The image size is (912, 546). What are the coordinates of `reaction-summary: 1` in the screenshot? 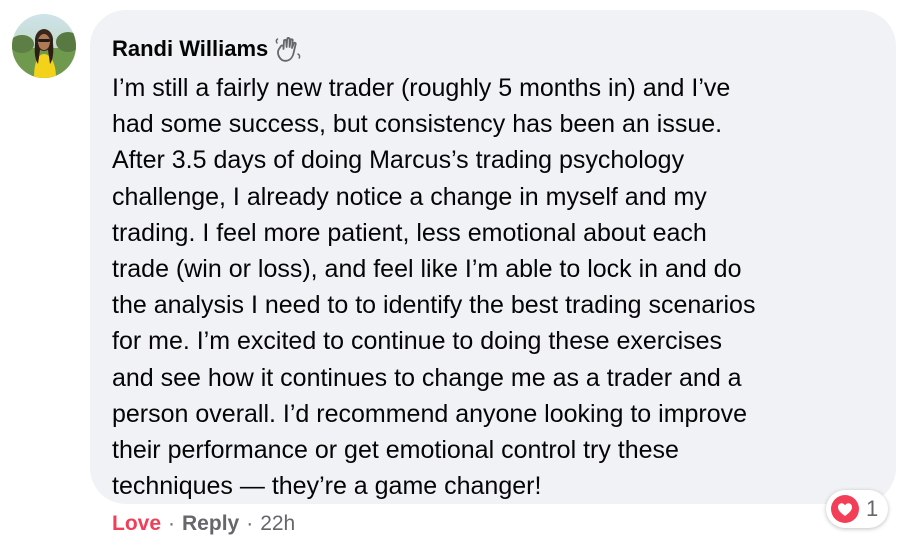 It's located at (857, 509).